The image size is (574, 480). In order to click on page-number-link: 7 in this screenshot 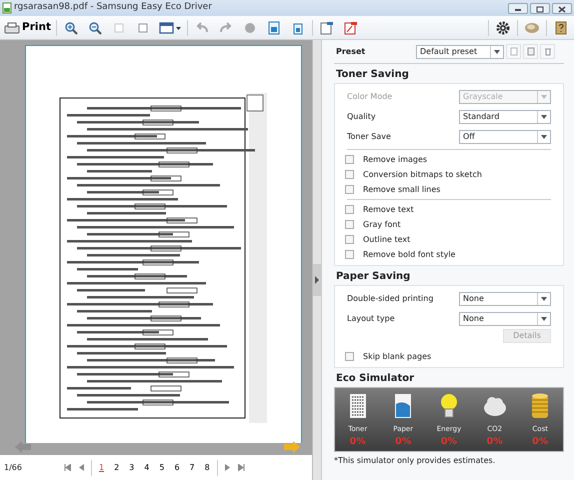, I will do `click(192, 468)`.